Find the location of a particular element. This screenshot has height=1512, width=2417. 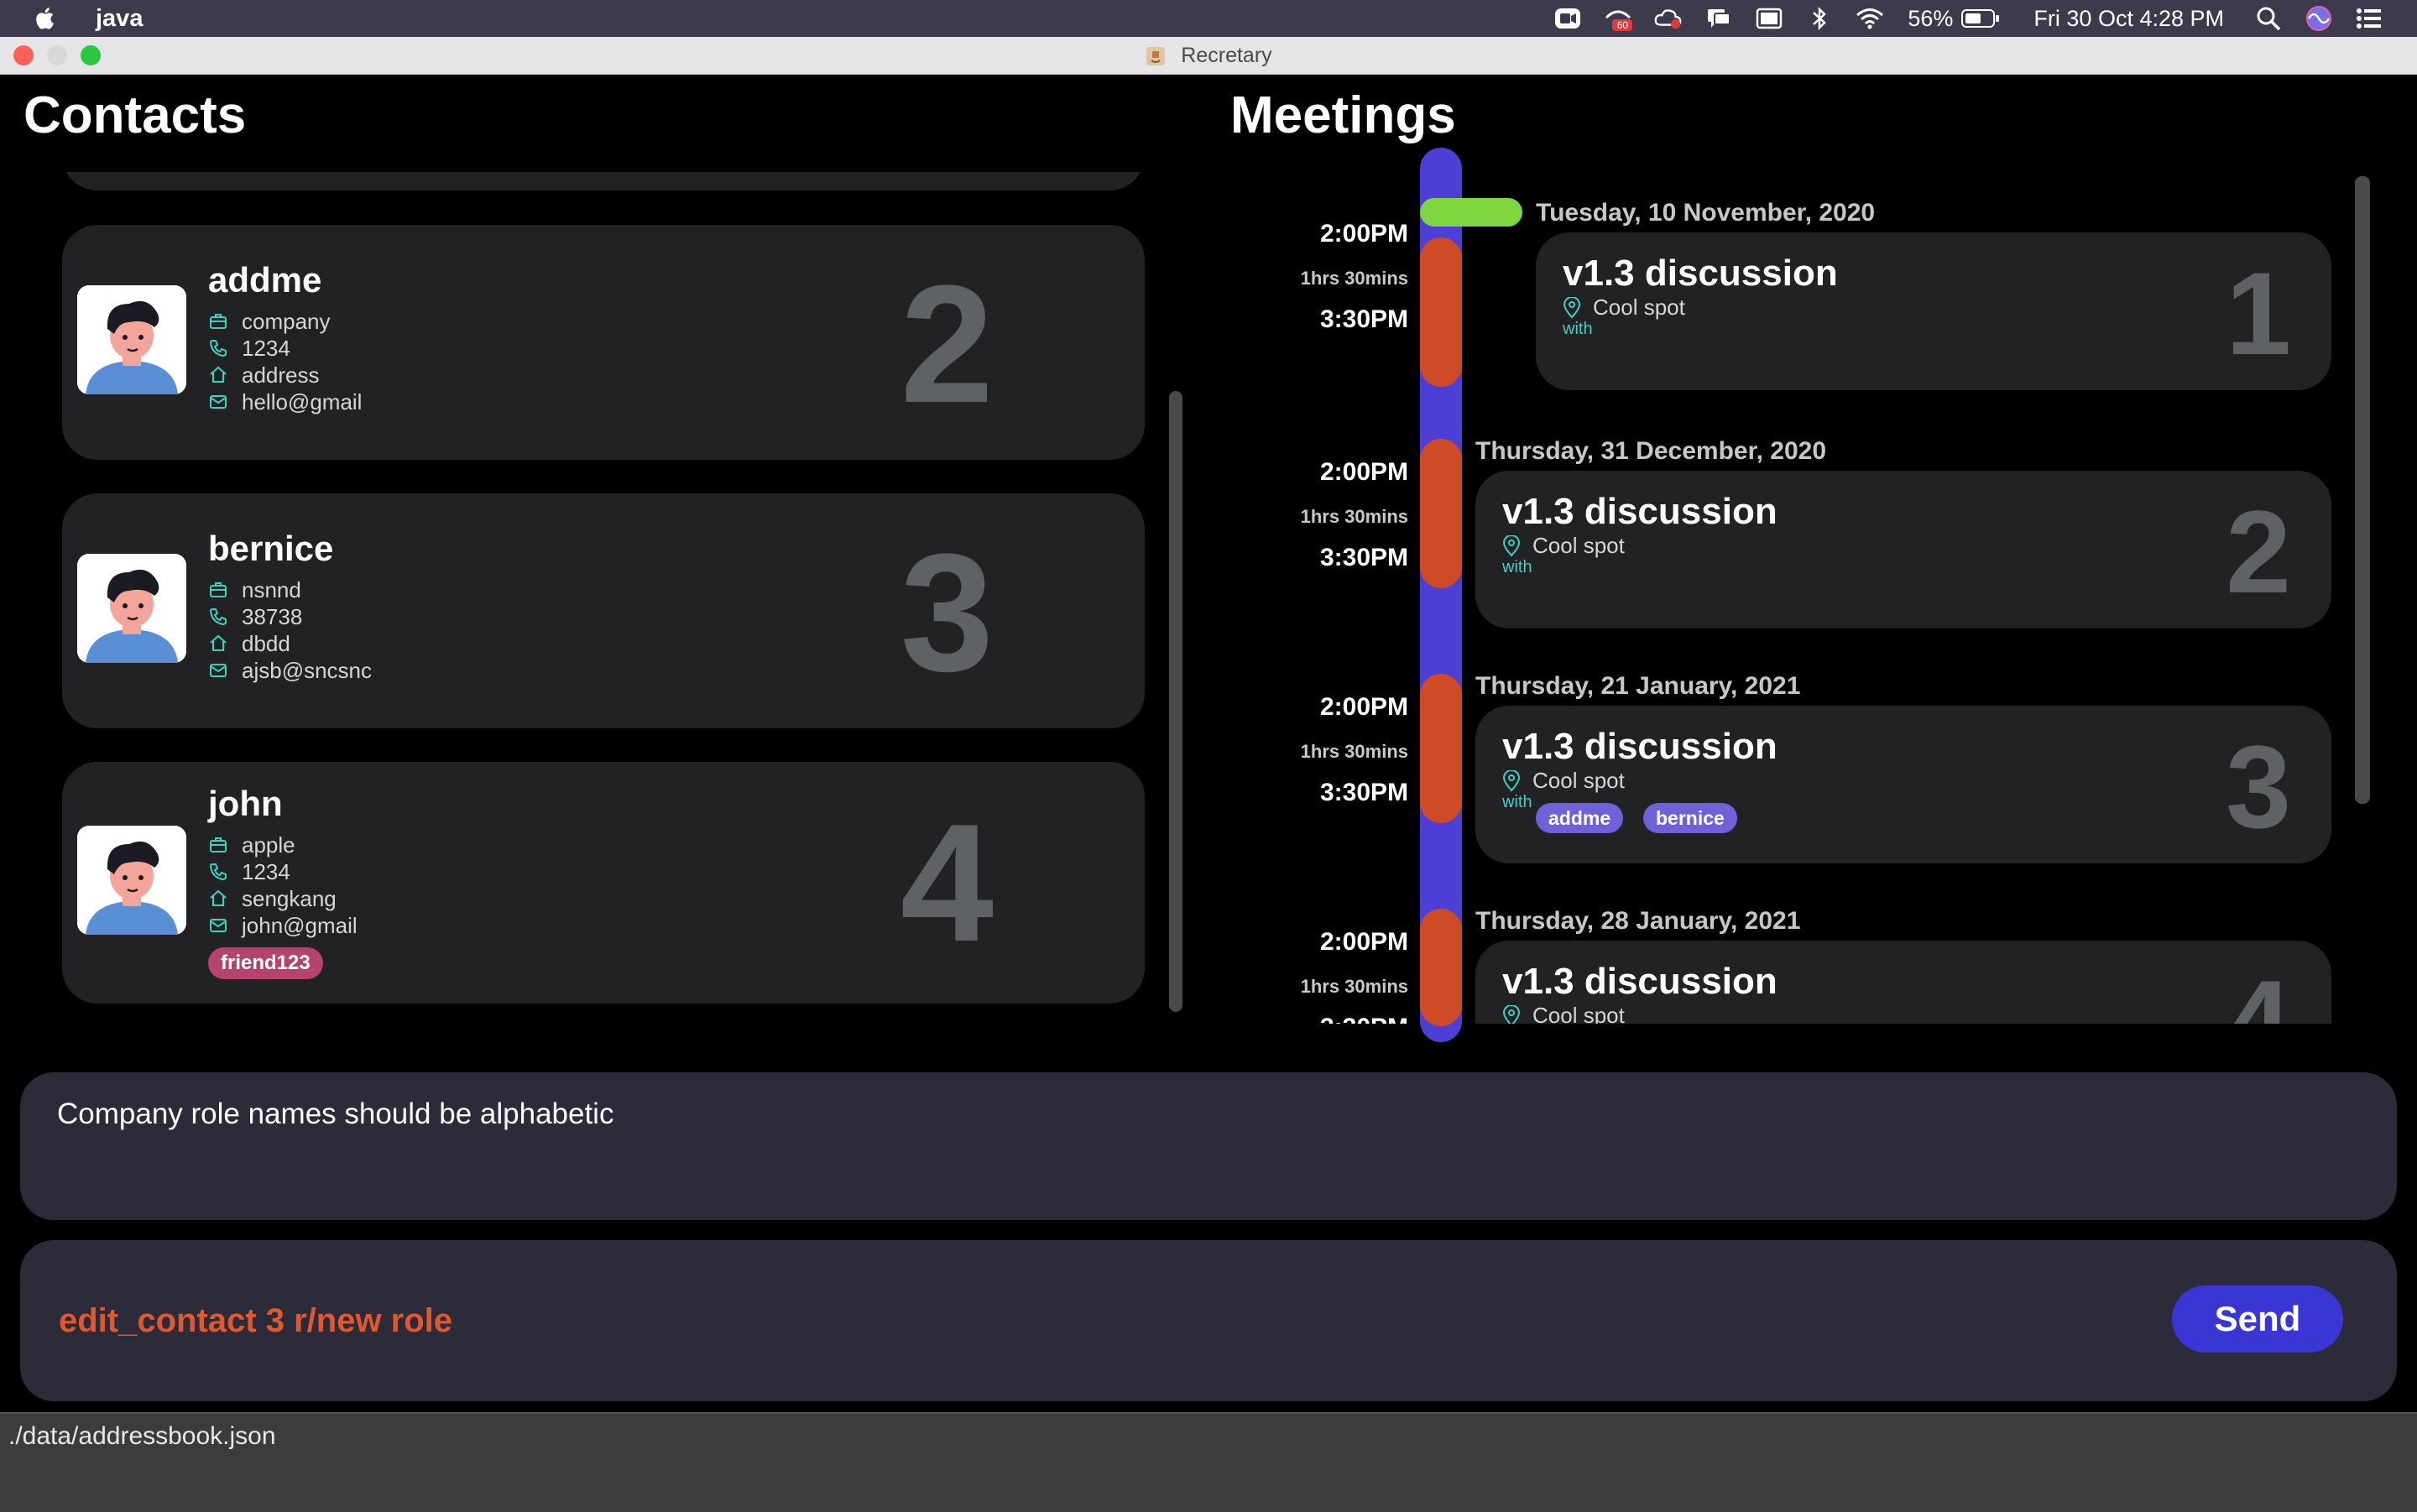

contact-email-row: hello@gmail is located at coordinates (285, 401).